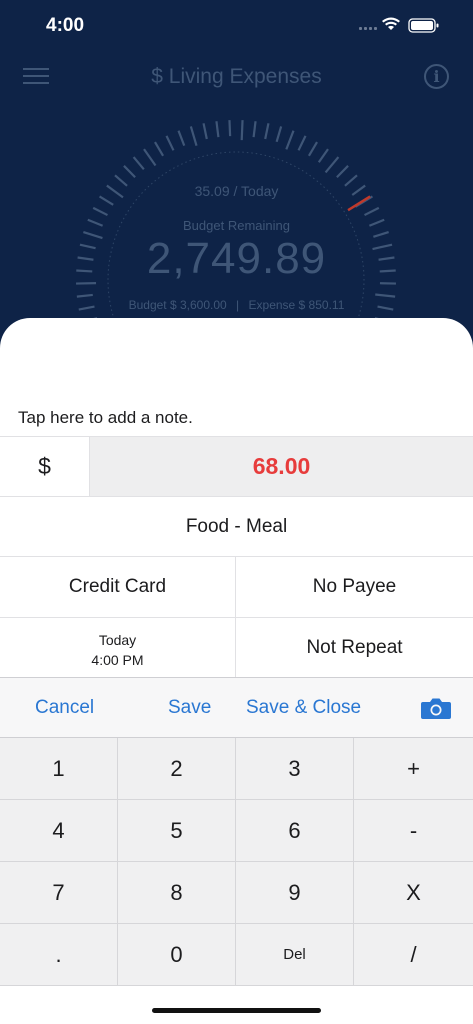 This screenshot has height=1024, width=473. I want to click on key-0: 0, so click(177, 955).